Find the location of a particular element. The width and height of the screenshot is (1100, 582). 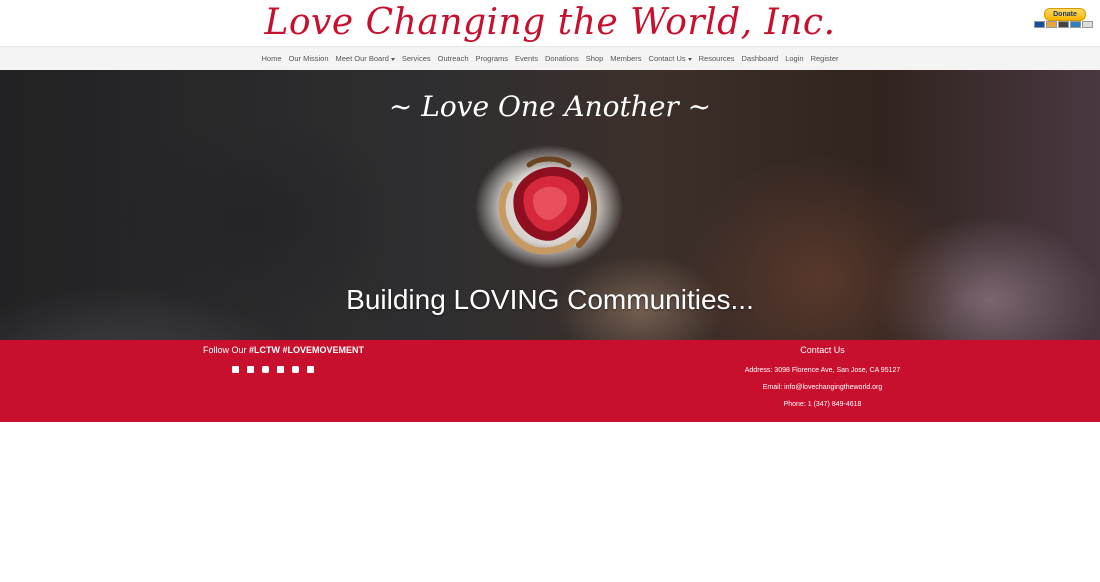

nav-item-label: Register is located at coordinates (824, 58).